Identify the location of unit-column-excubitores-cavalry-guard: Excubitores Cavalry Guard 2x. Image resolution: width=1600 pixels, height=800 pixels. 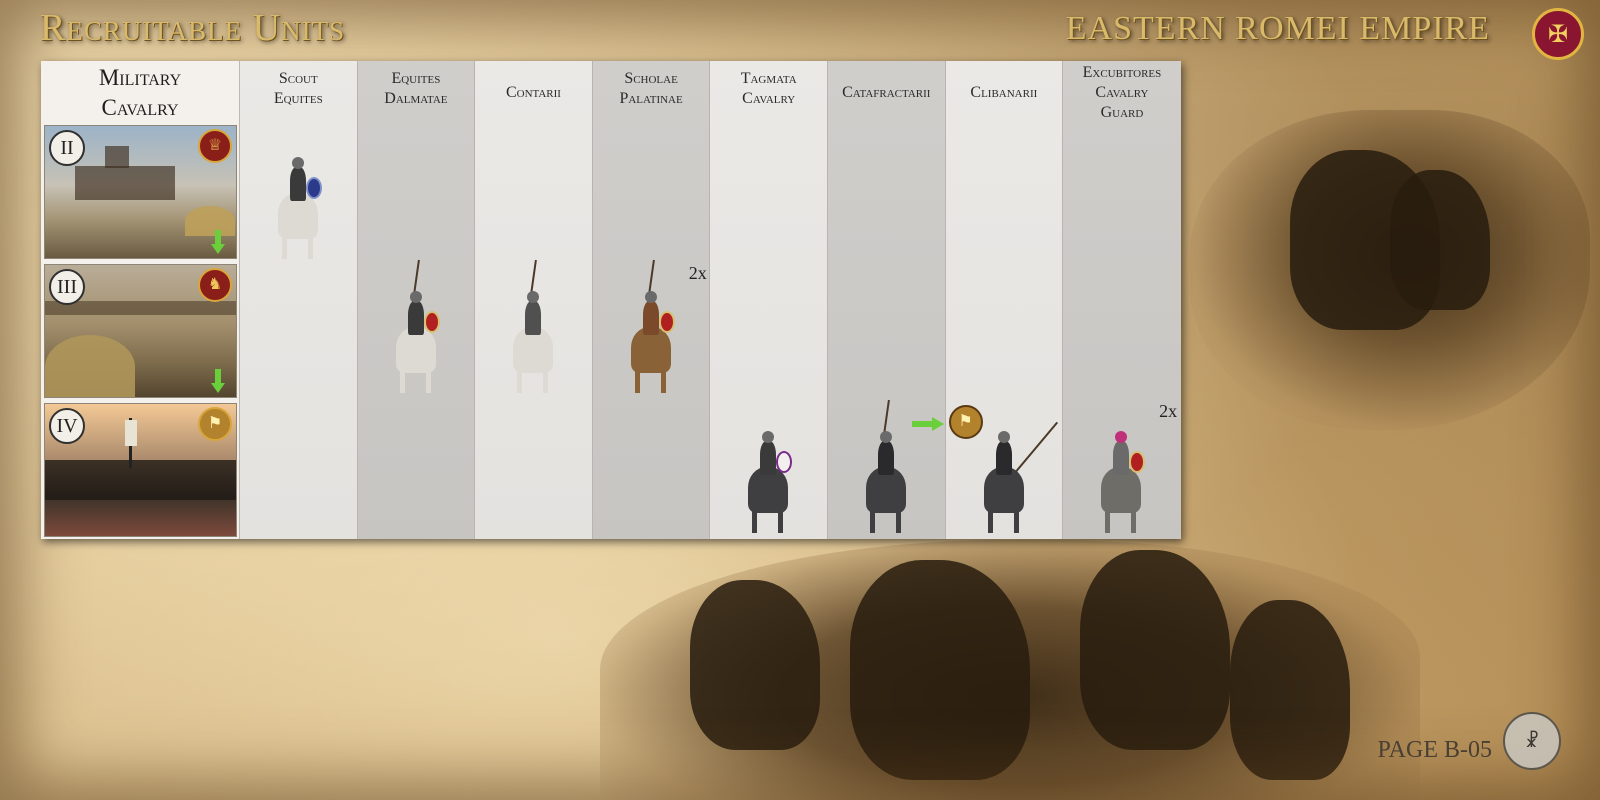
(1122, 300).